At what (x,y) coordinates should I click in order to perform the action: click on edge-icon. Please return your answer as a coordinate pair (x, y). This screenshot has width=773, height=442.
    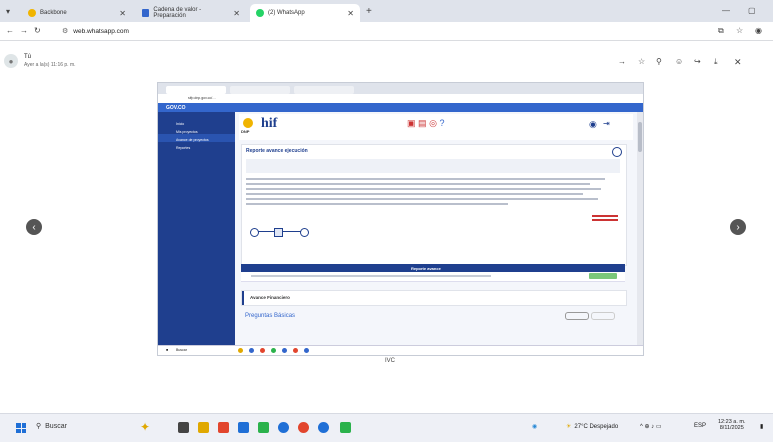
    Looking at the image, I should click on (283, 427).